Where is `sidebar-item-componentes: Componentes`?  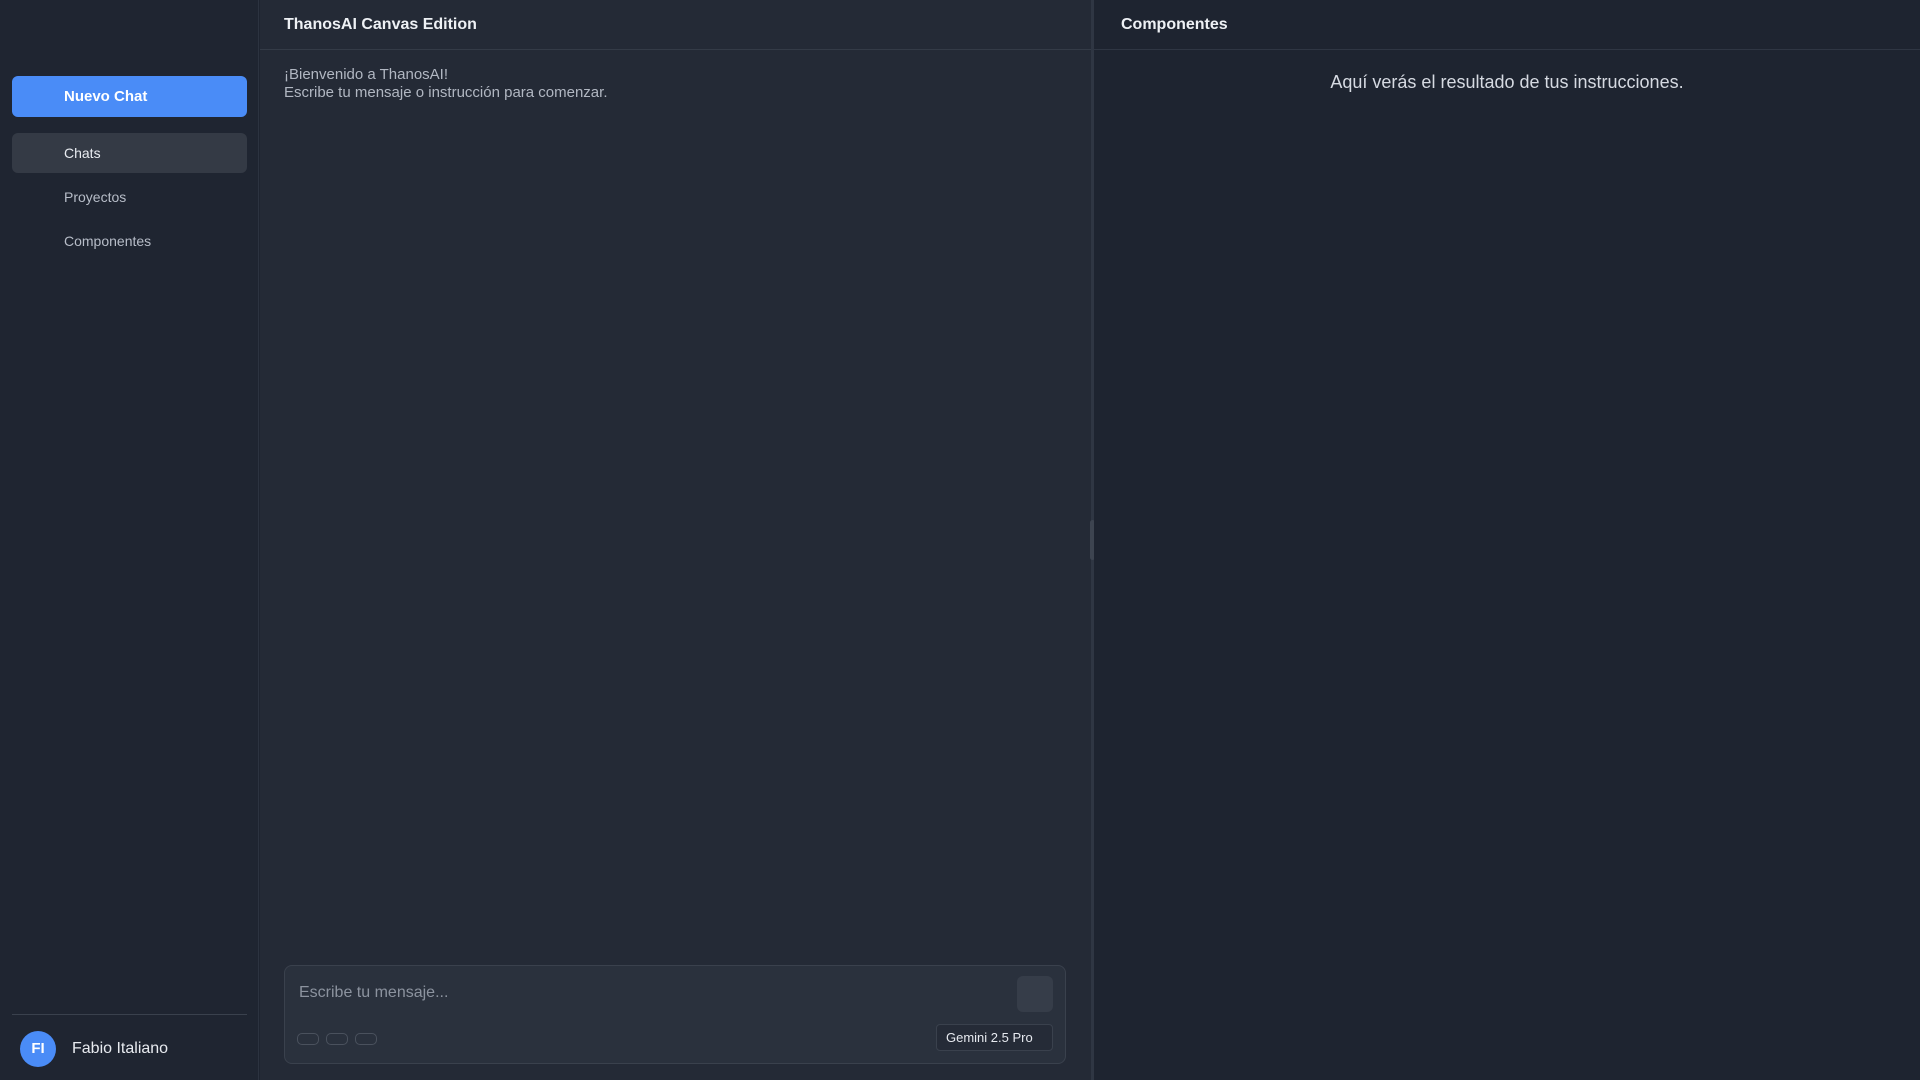
sidebar-item-componentes: Componentes is located at coordinates (129, 241).